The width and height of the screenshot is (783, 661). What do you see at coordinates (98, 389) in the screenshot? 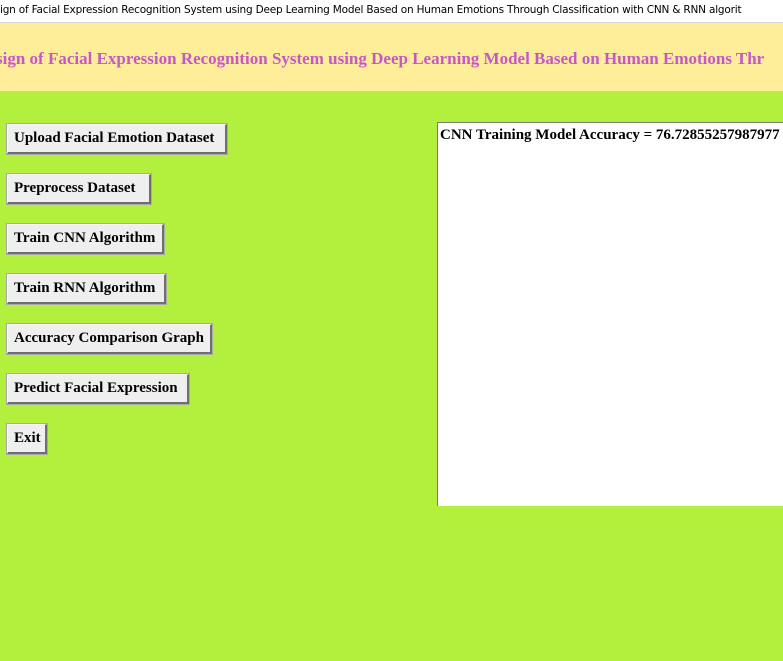
I see `predict-facial-expression-button: Predict Facial Expression` at bounding box center [98, 389].